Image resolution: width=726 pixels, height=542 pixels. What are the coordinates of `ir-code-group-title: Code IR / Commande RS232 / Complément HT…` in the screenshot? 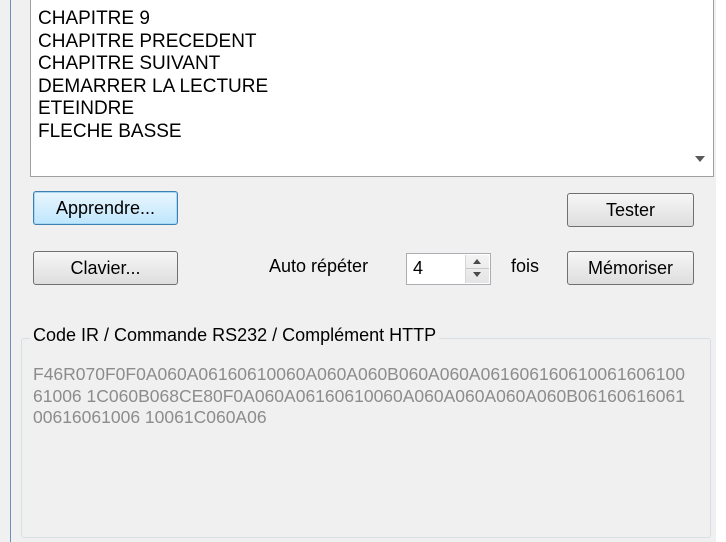 It's located at (235, 335).